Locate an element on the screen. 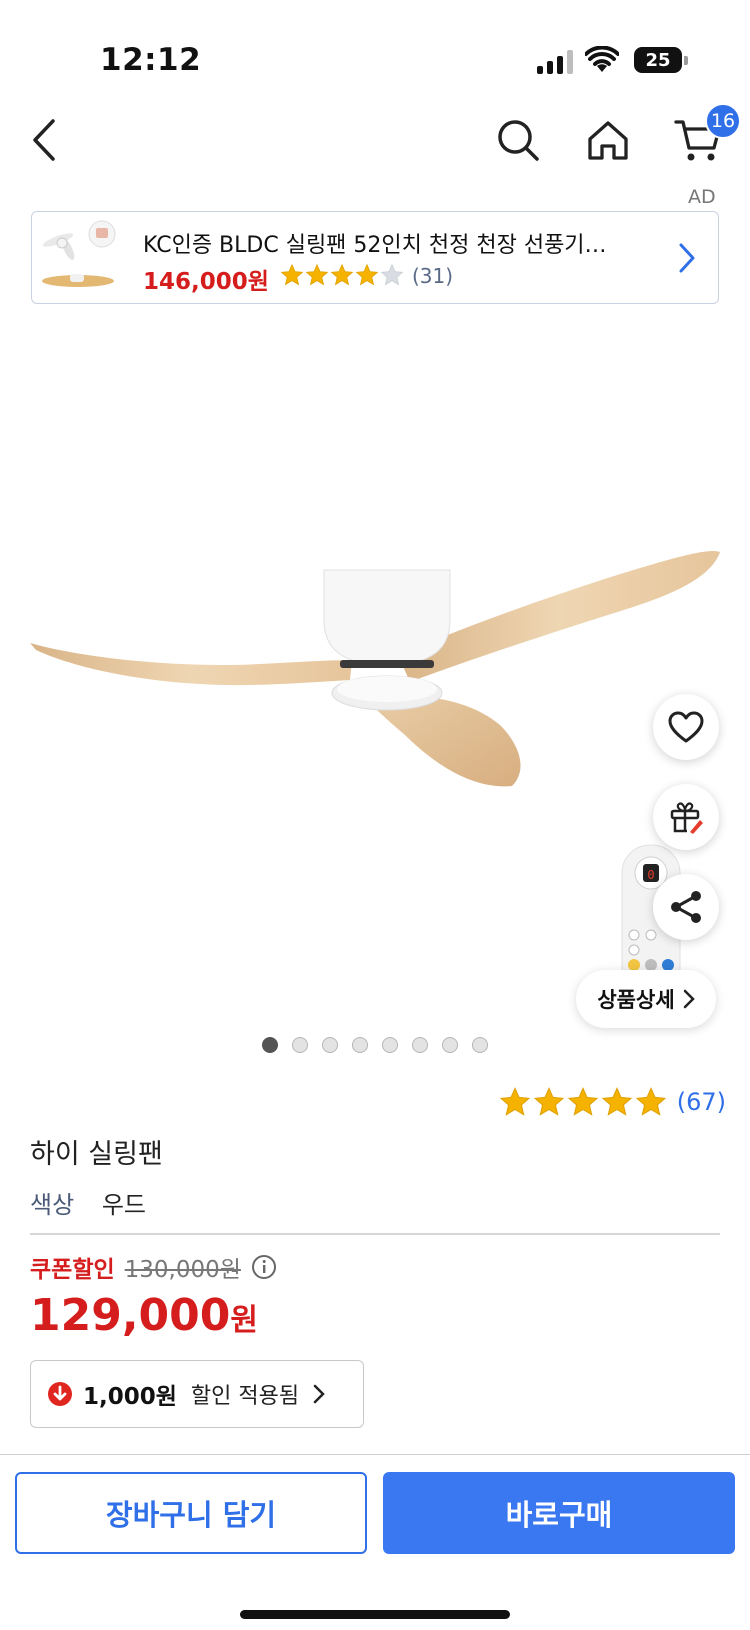 The height and width of the screenshot is (1630, 750). buy-now-button: 바로구매 is located at coordinates (559, 1513).